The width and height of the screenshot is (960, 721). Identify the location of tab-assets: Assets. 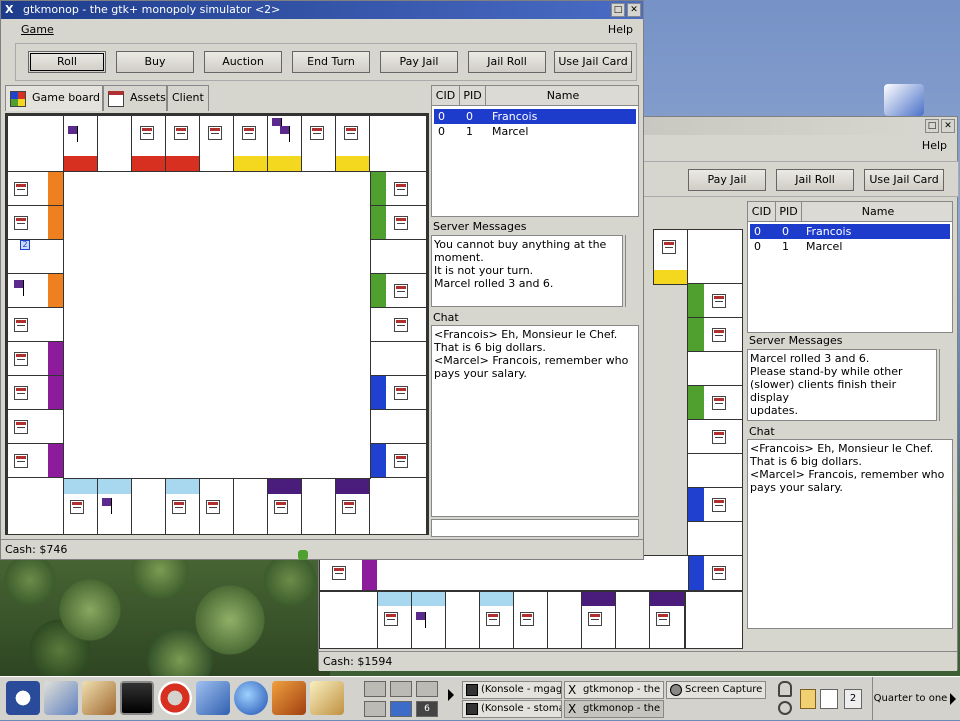
(135, 98).